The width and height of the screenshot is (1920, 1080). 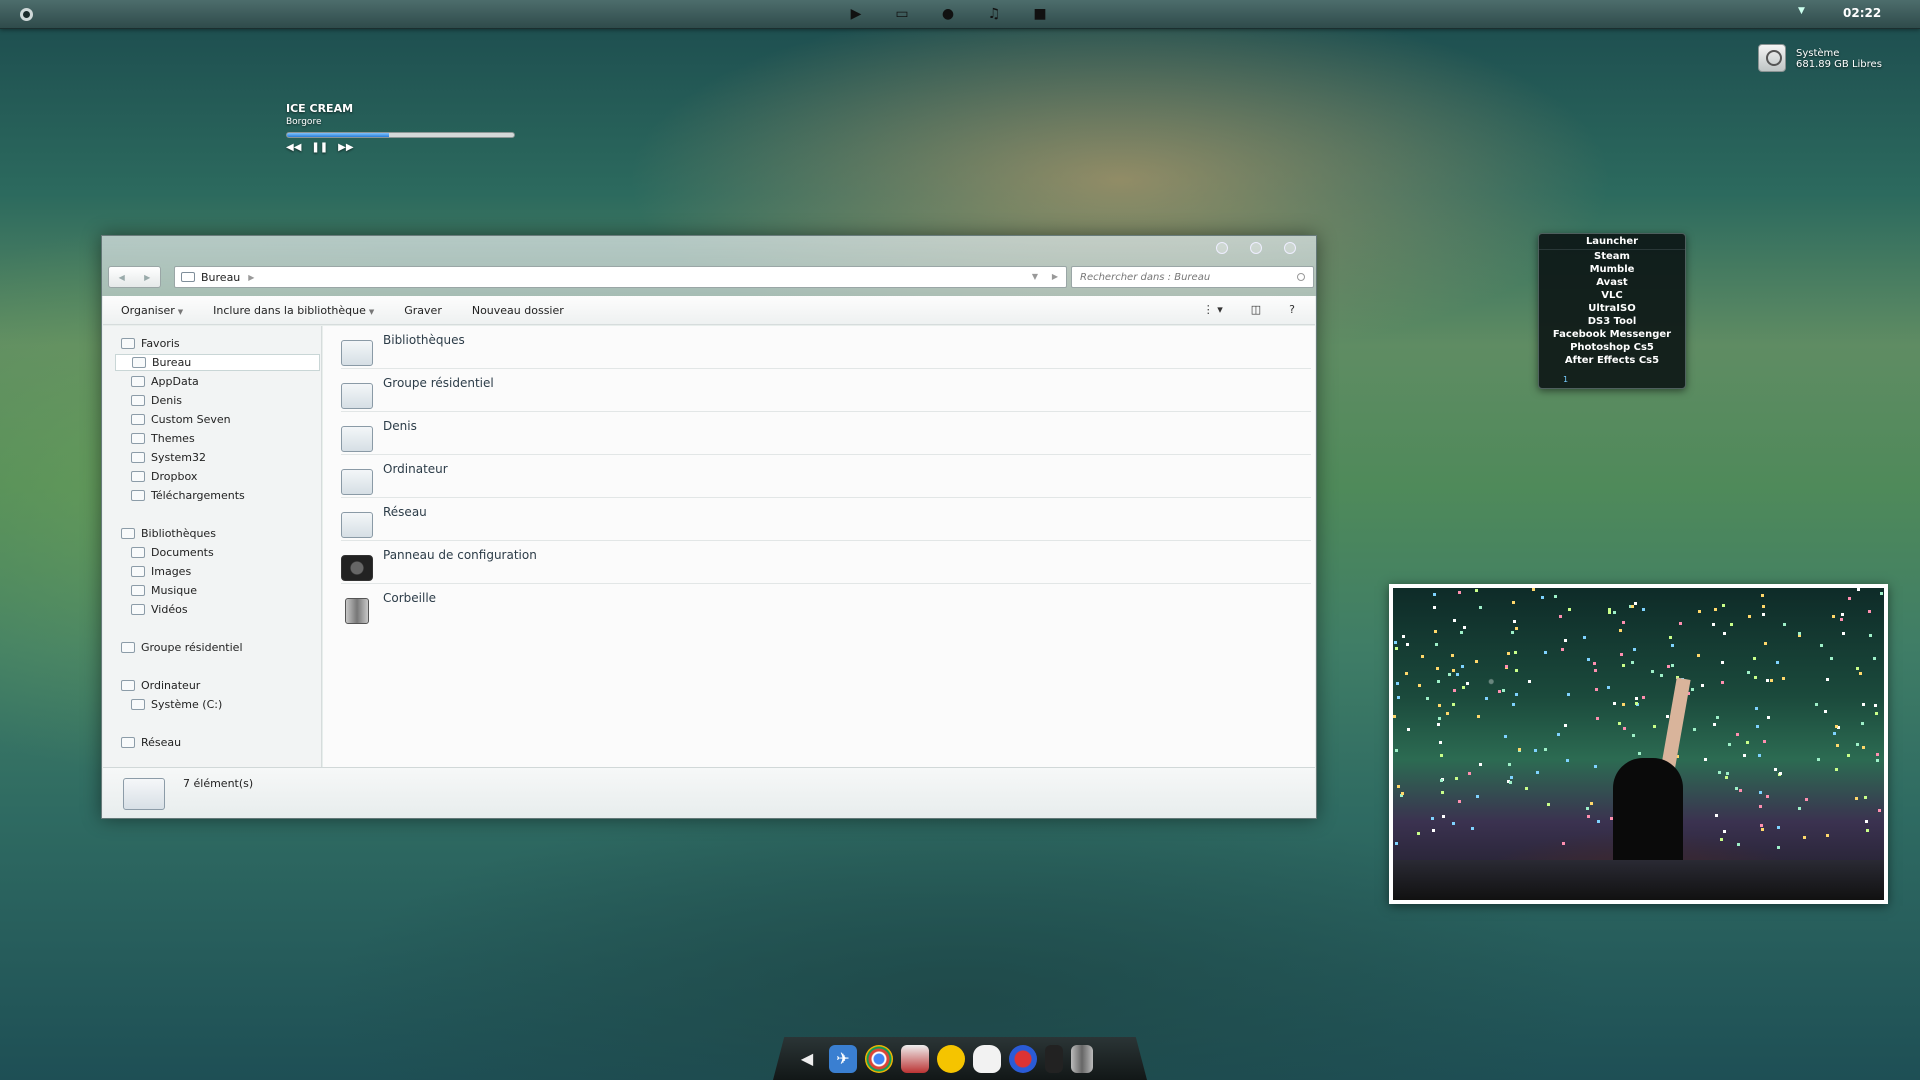 What do you see at coordinates (182, 647) in the screenshot?
I see `sidebar-item-groupe-residentiel: Groupe résidentiel` at bounding box center [182, 647].